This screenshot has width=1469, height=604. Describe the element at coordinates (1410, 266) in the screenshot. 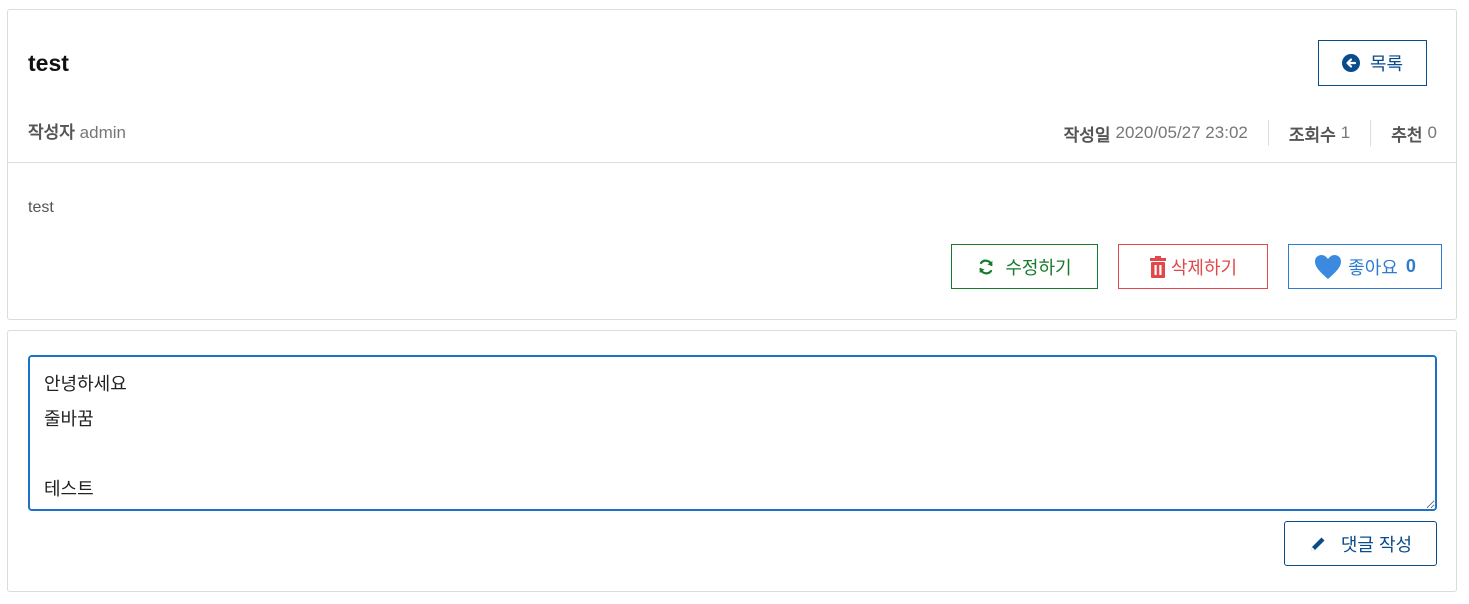

I see `like-count: 0` at that location.